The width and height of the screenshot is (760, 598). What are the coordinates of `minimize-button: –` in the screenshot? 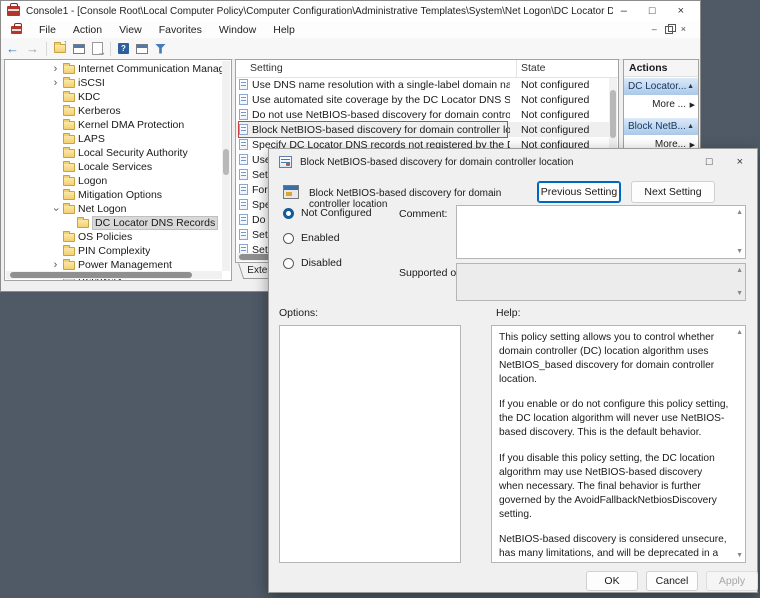 It's located at (624, 11).